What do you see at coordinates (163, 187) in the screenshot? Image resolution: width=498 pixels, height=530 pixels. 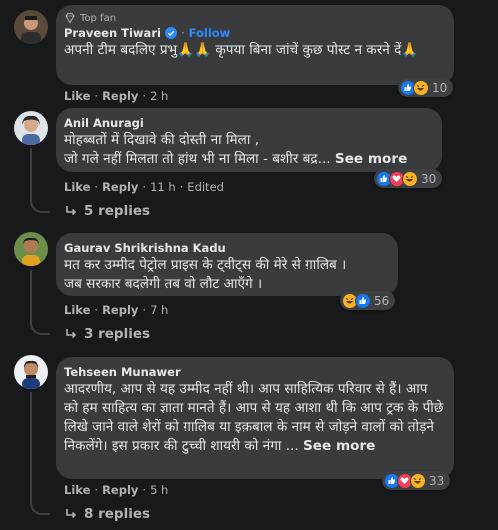 I see `timestamp: 11 h` at bounding box center [163, 187].